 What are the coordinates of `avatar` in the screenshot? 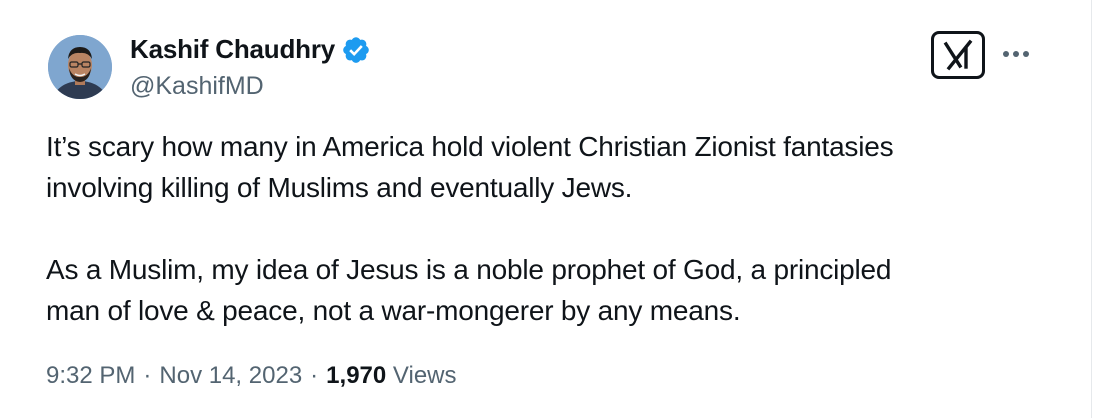 It's located at (80, 67).